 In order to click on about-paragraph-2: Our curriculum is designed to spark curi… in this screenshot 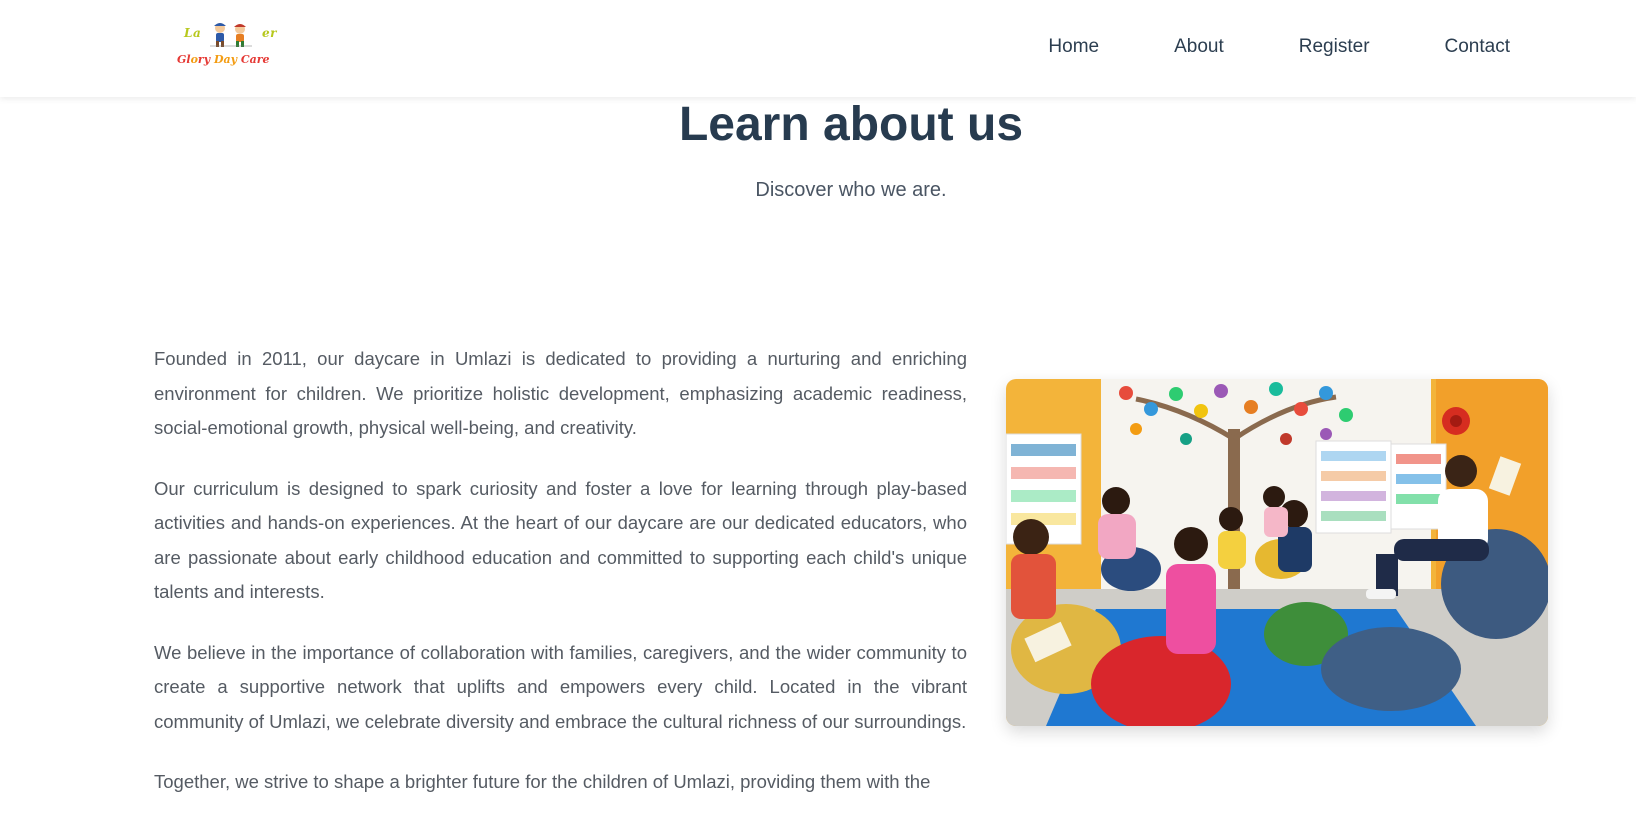, I will do `click(560, 540)`.